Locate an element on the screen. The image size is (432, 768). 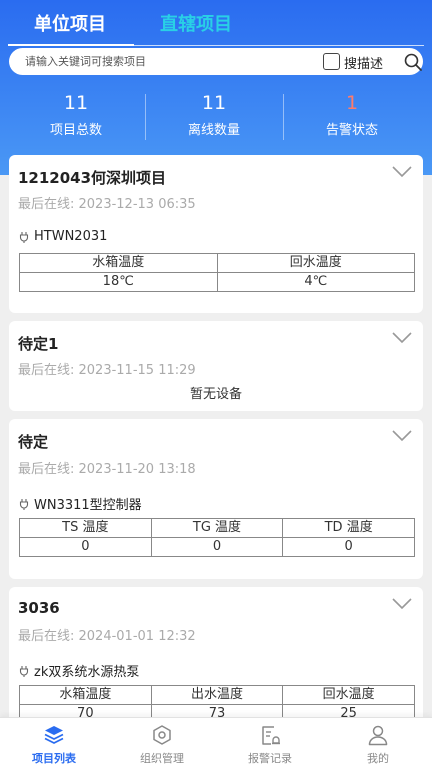
nav-mine: 我的 is located at coordinates (378, 743).